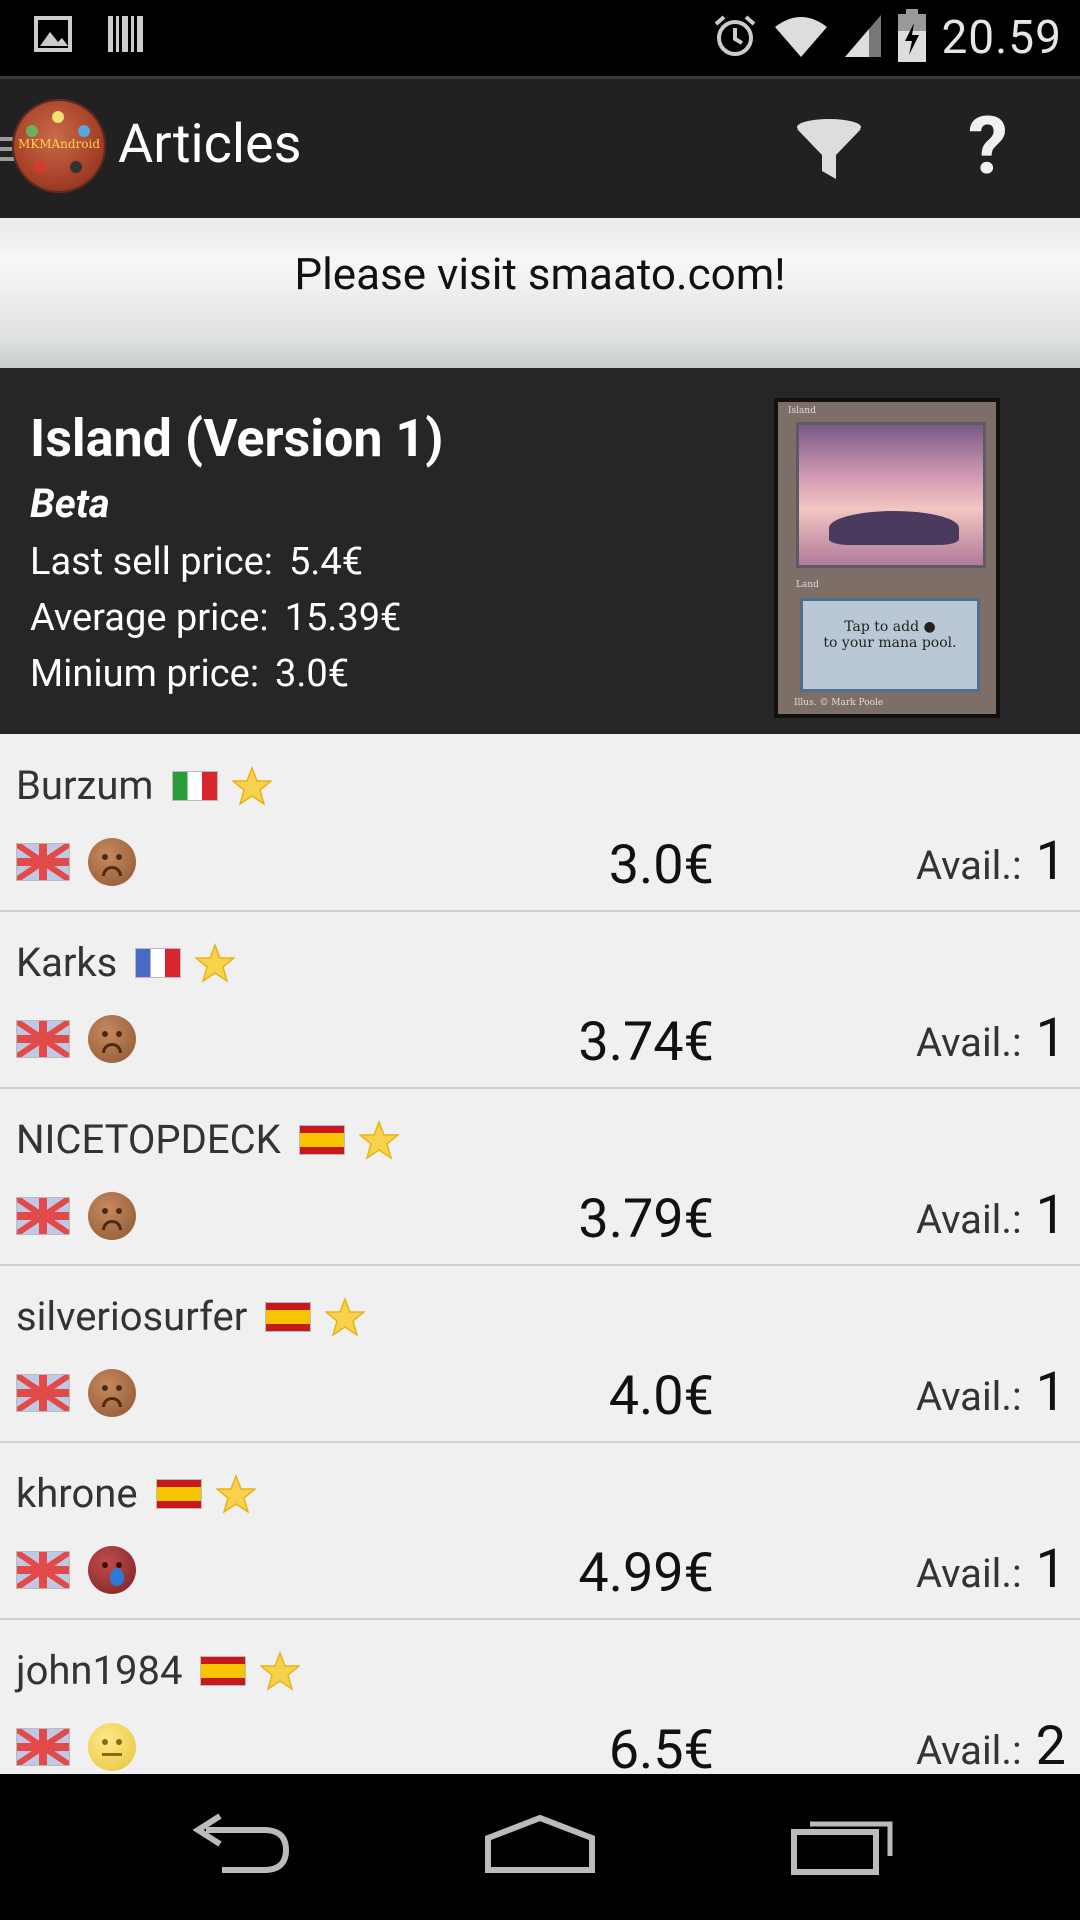 The height and width of the screenshot is (1920, 1080). Describe the element at coordinates (126, 36) in the screenshot. I see `barcode-notification-icon` at that location.